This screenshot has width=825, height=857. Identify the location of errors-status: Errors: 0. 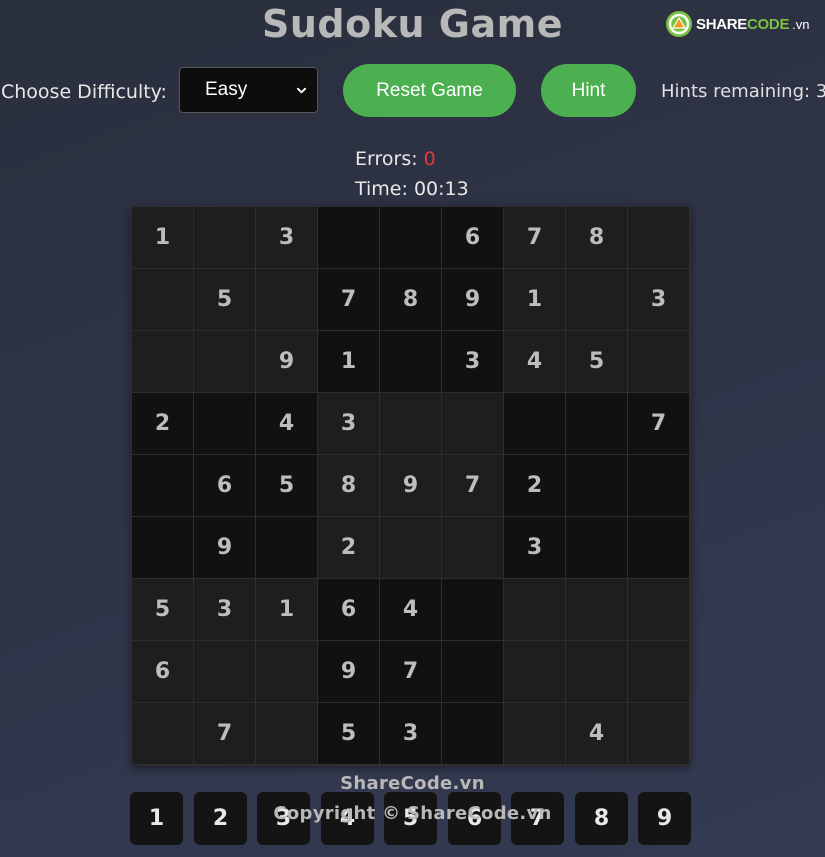
(395, 159).